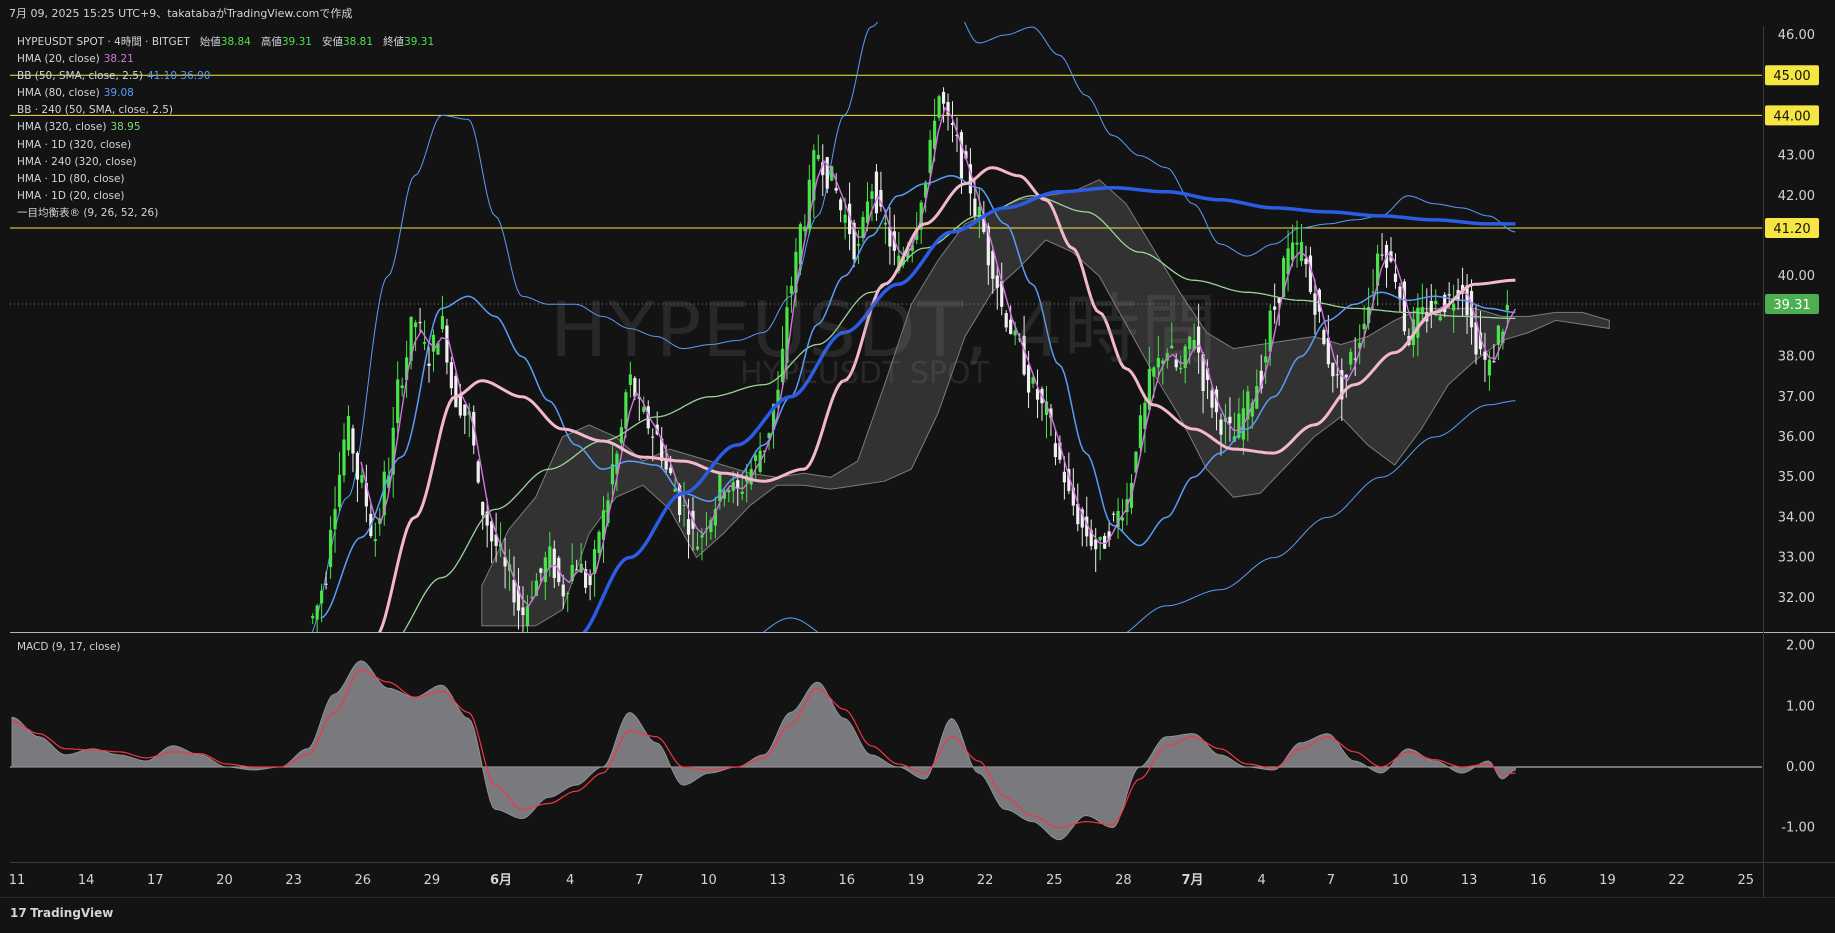  I want to click on indicator-legend-row: HMA (80, close) 39.08, so click(225, 93).